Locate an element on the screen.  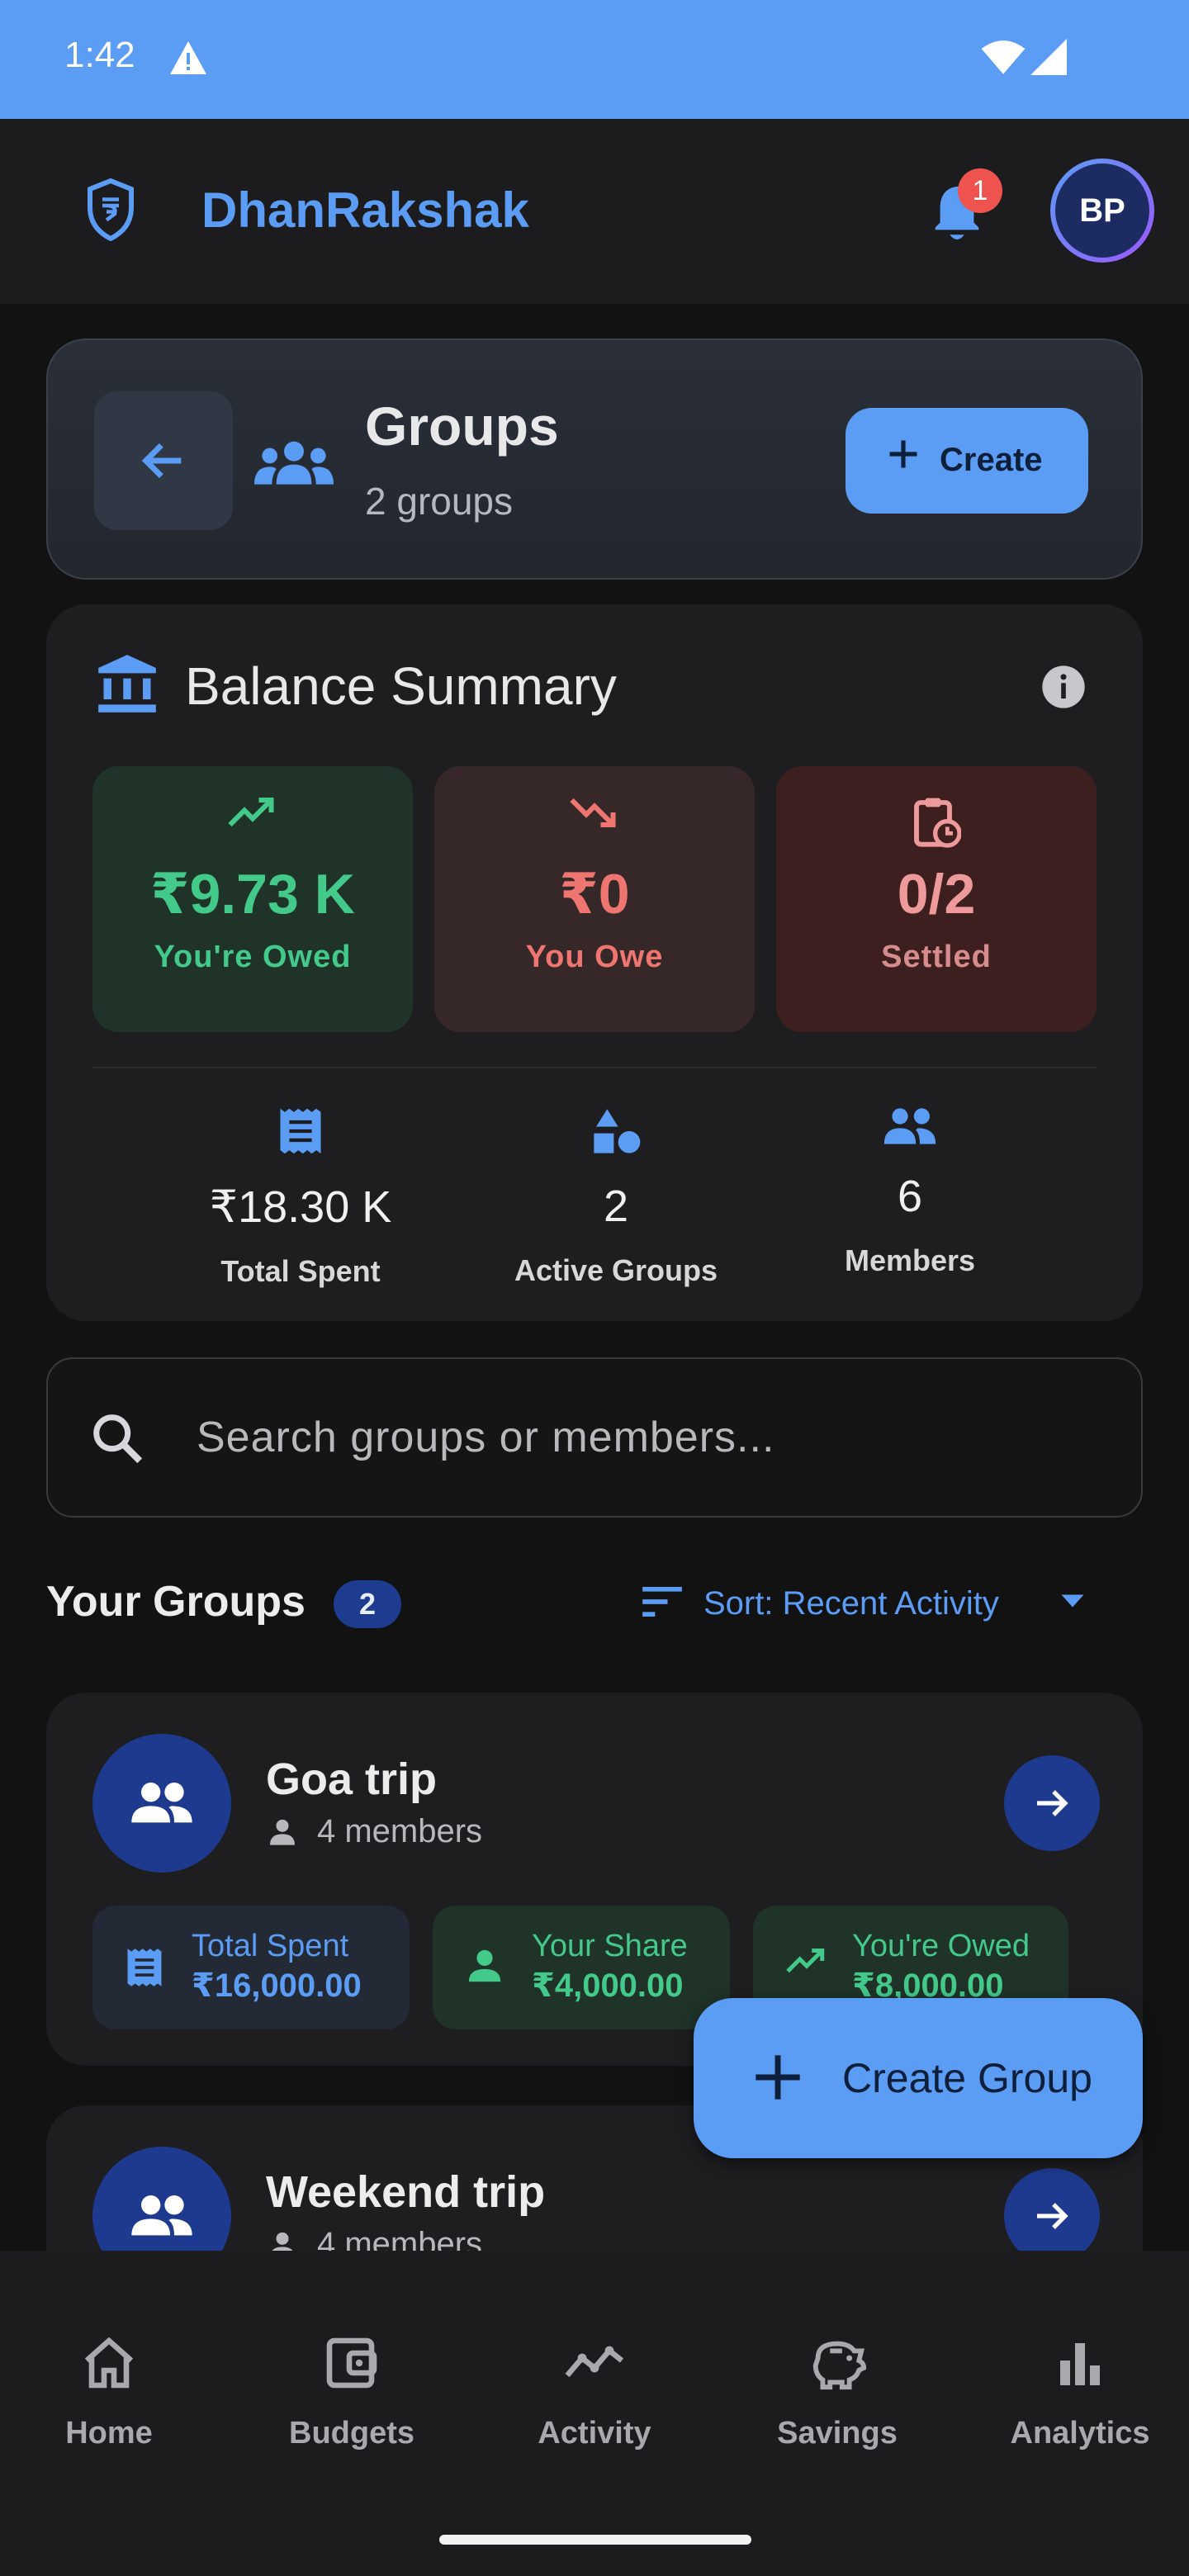
sort-label: Sort: Recent Activity is located at coordinates (851, 1603).